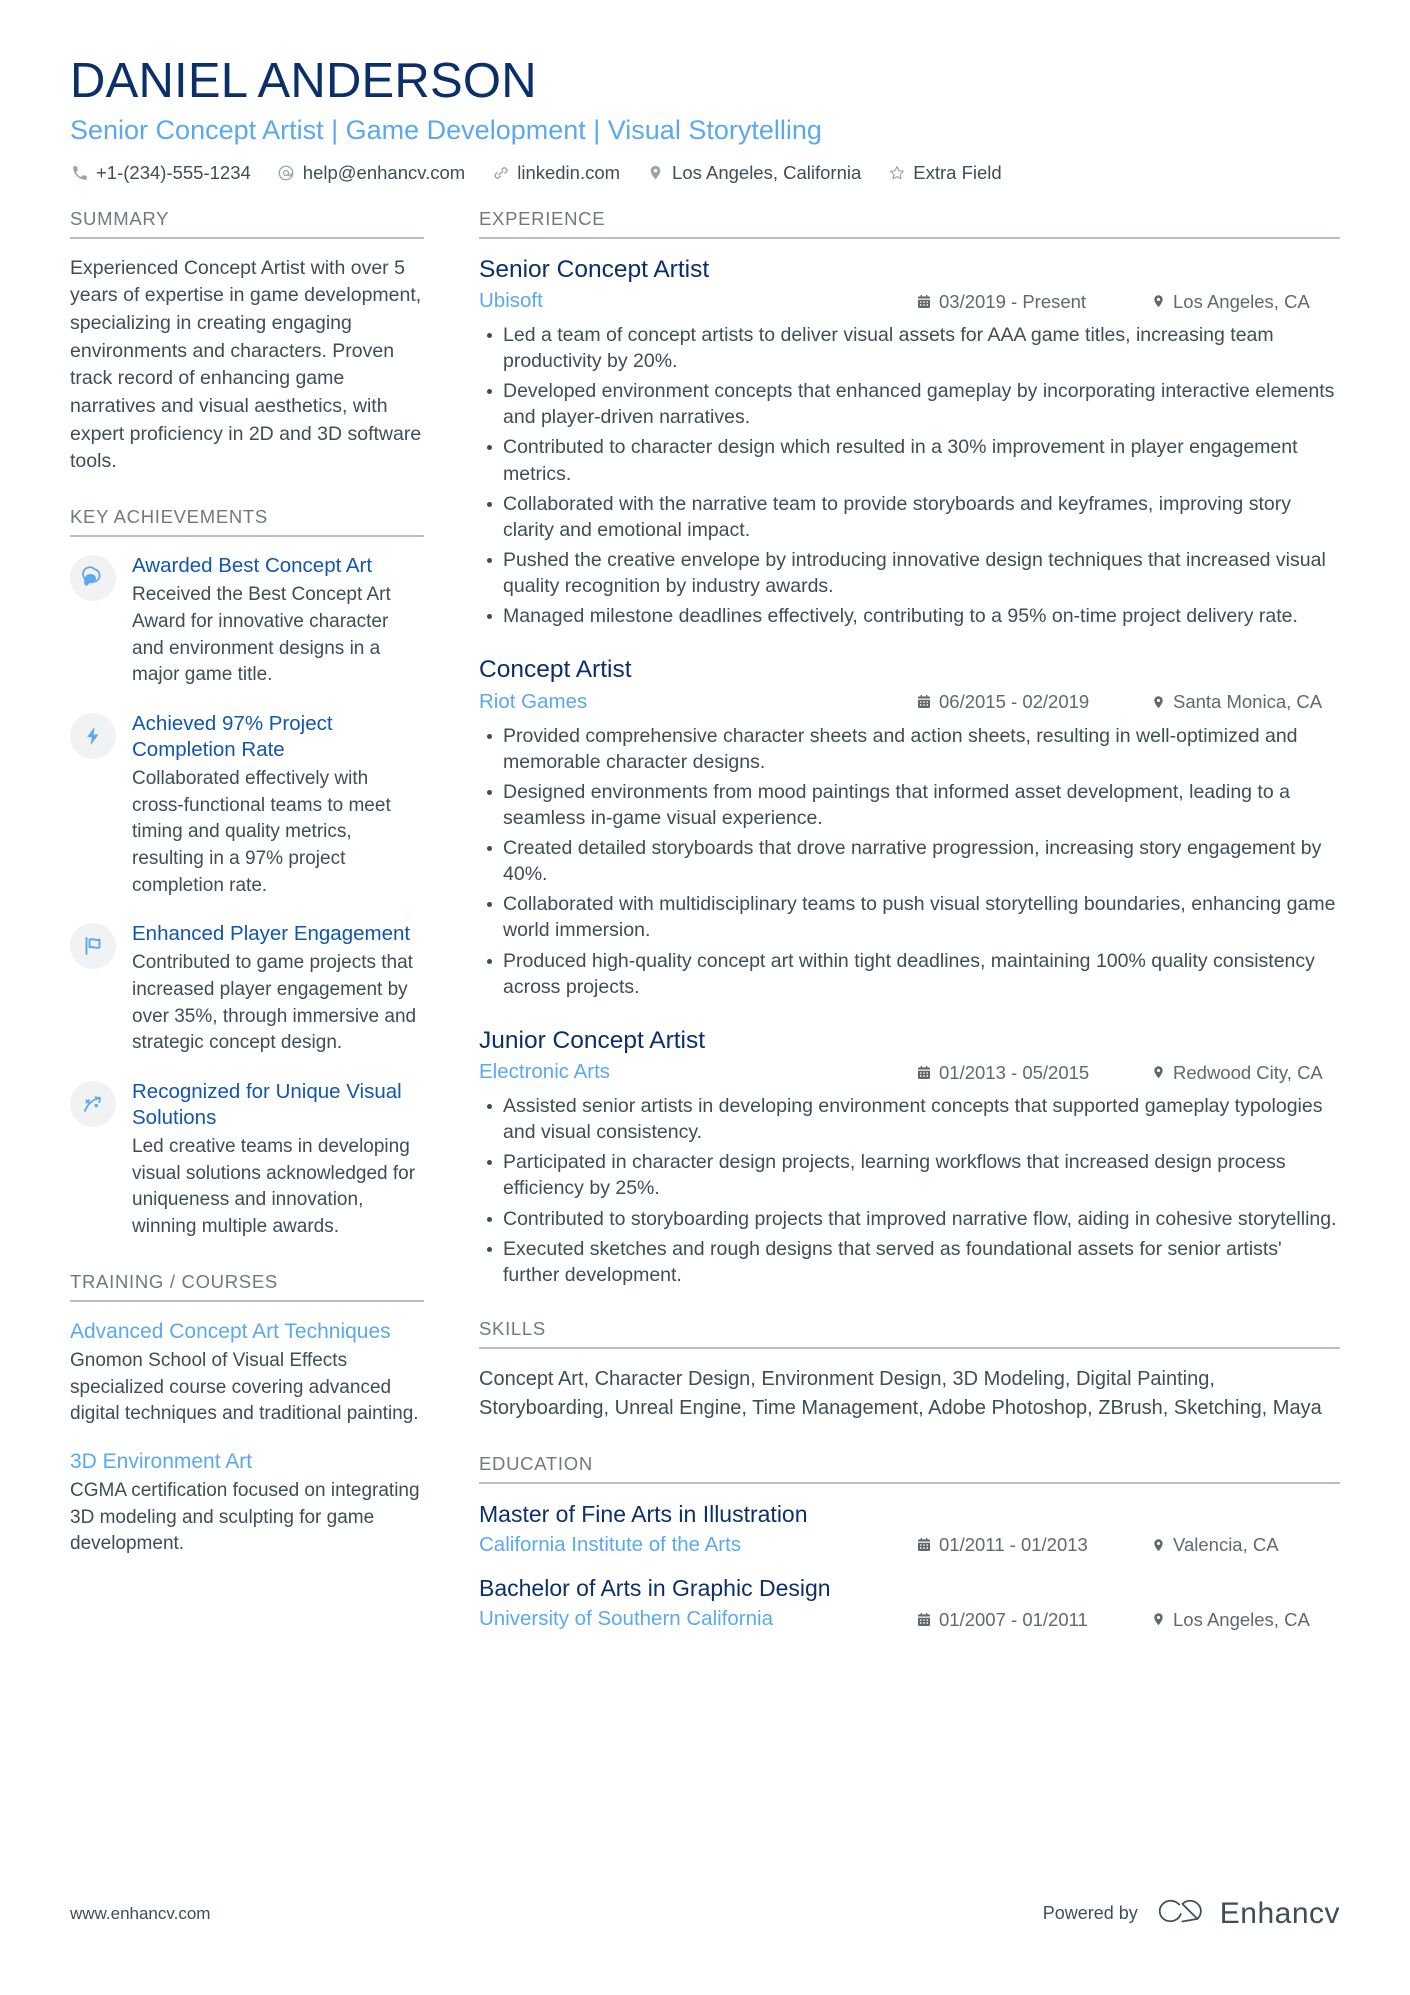 This screenshot has width=1410, height=1995. What do you see at coordinates (161, 1461) in the screenshot?
I see `training-title: 3D Environment Art` at bounding box center [161, 1461].